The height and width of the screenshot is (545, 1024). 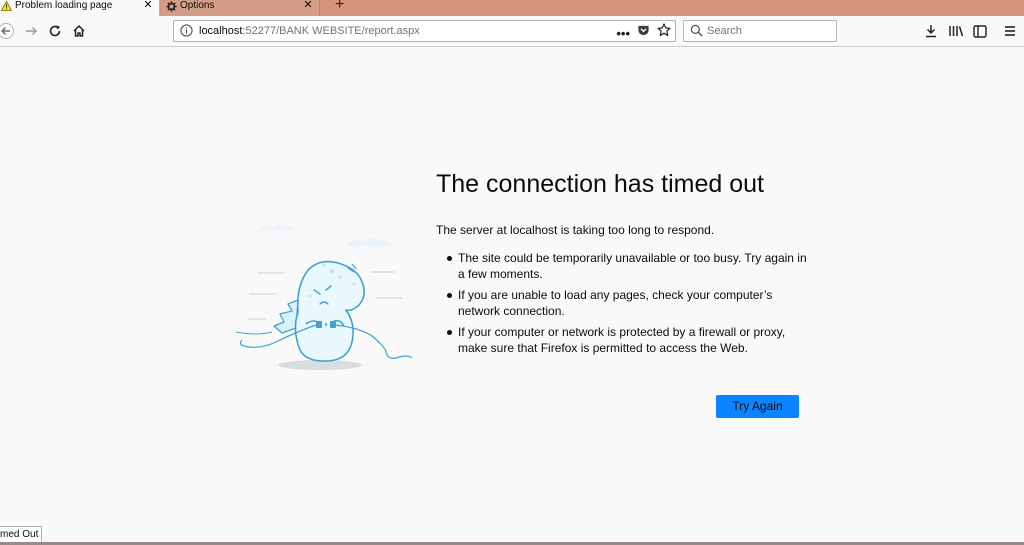 What do you see at coordinates (664, 33) in the screenshot?
I see `bookmark-star-icon` at bounding box center [664, 33].